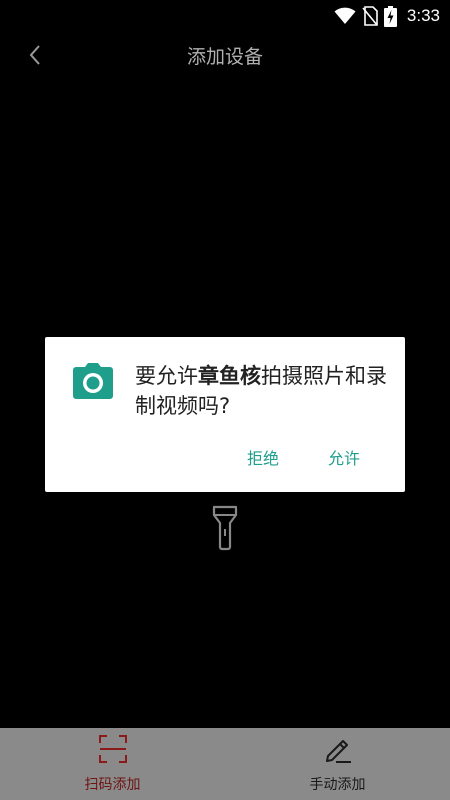 This screenshot has width=450, height=800. I want to click on tab-scan-add-label: 扫码添加, so click(112, 785).